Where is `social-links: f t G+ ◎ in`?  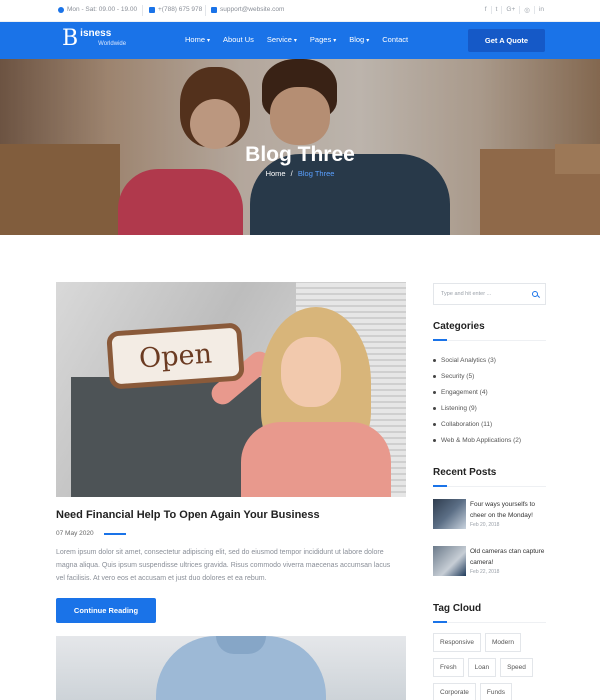
social-links: f t G+ ◎ in is located at coordinates (514, 10).